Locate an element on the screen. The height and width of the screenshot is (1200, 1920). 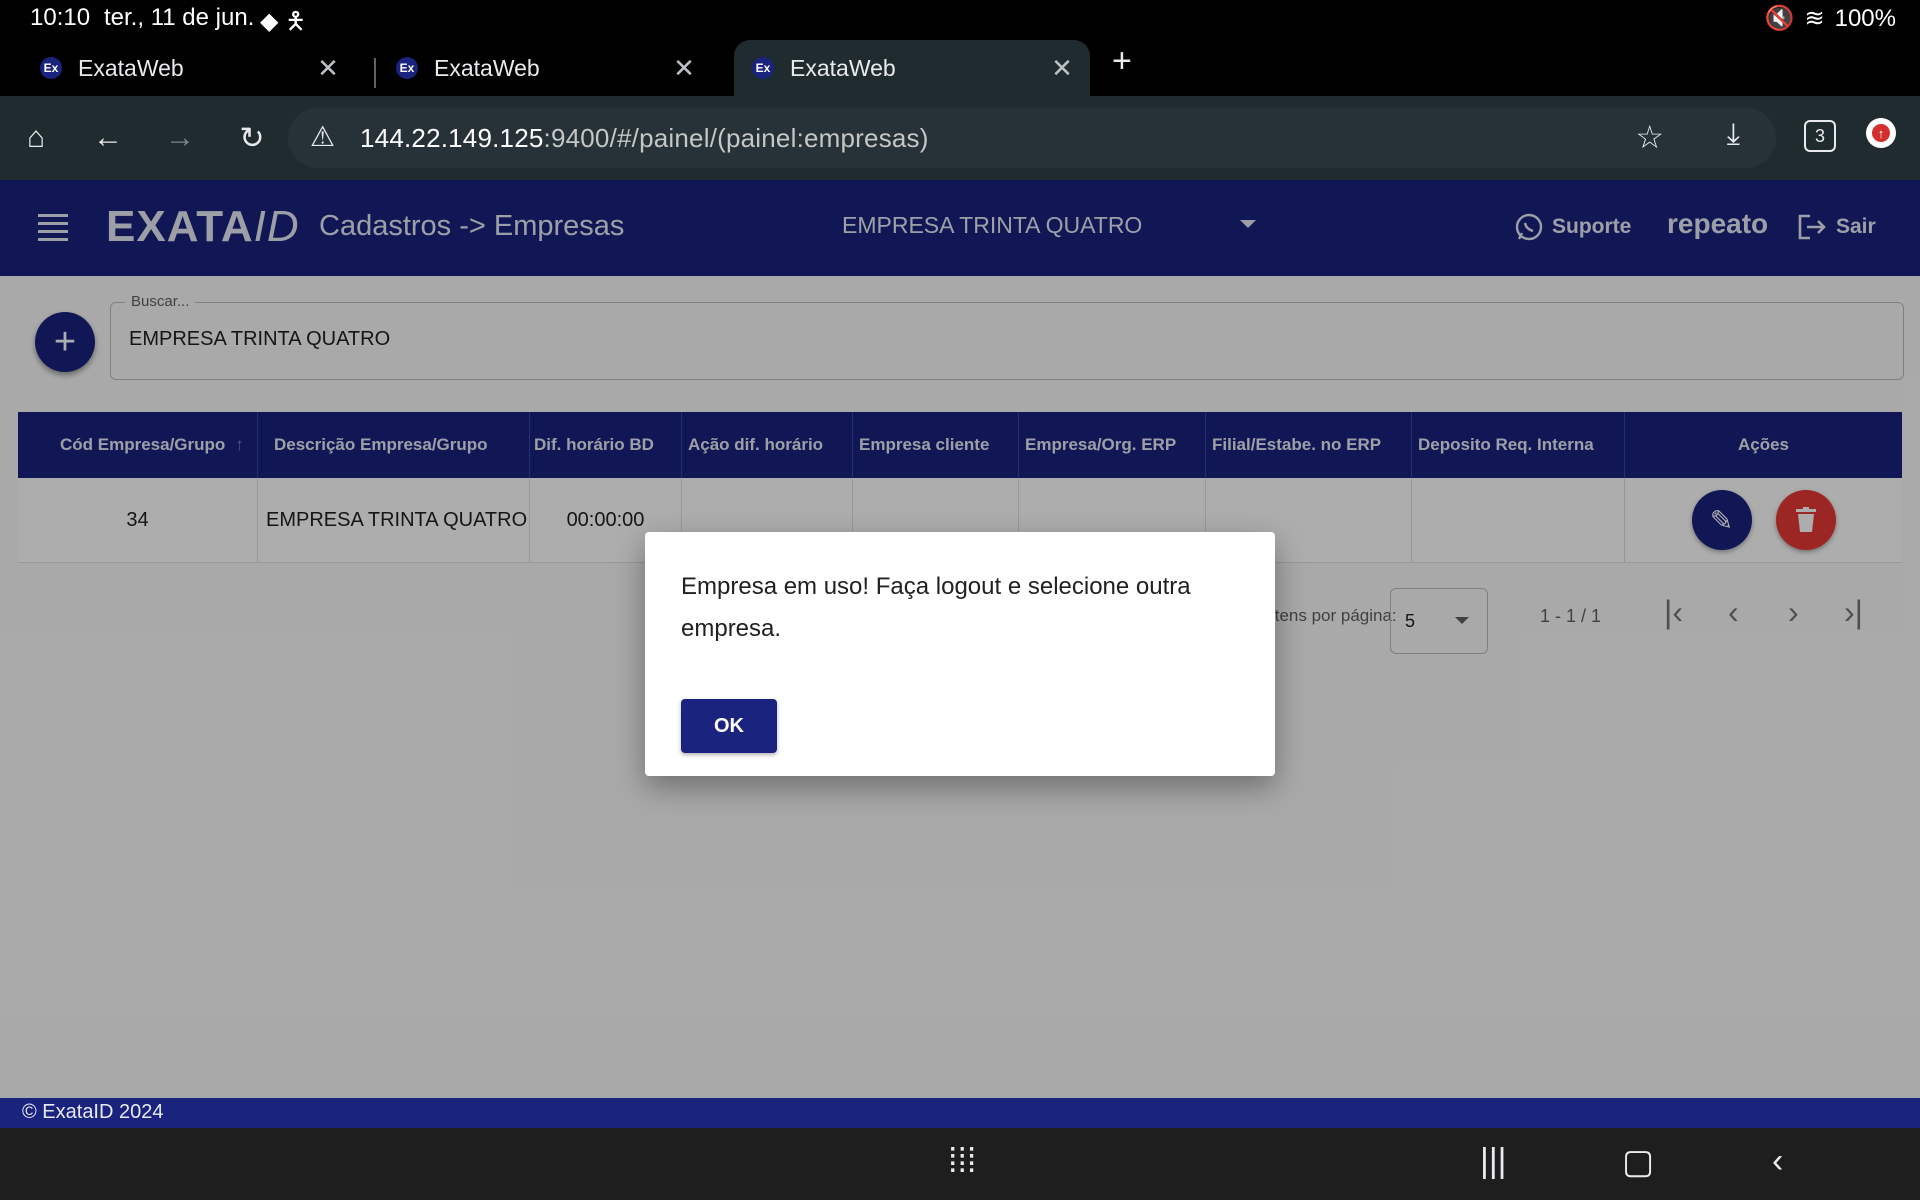
browser-tab-2: Ex ExataWeb ✕ is located at coordinates (534, 68).